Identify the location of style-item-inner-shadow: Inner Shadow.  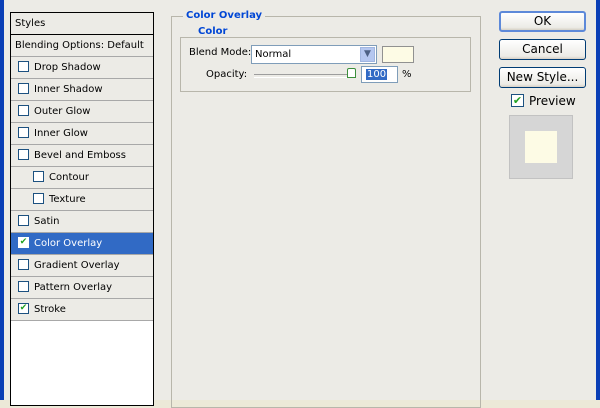
(82, 90).